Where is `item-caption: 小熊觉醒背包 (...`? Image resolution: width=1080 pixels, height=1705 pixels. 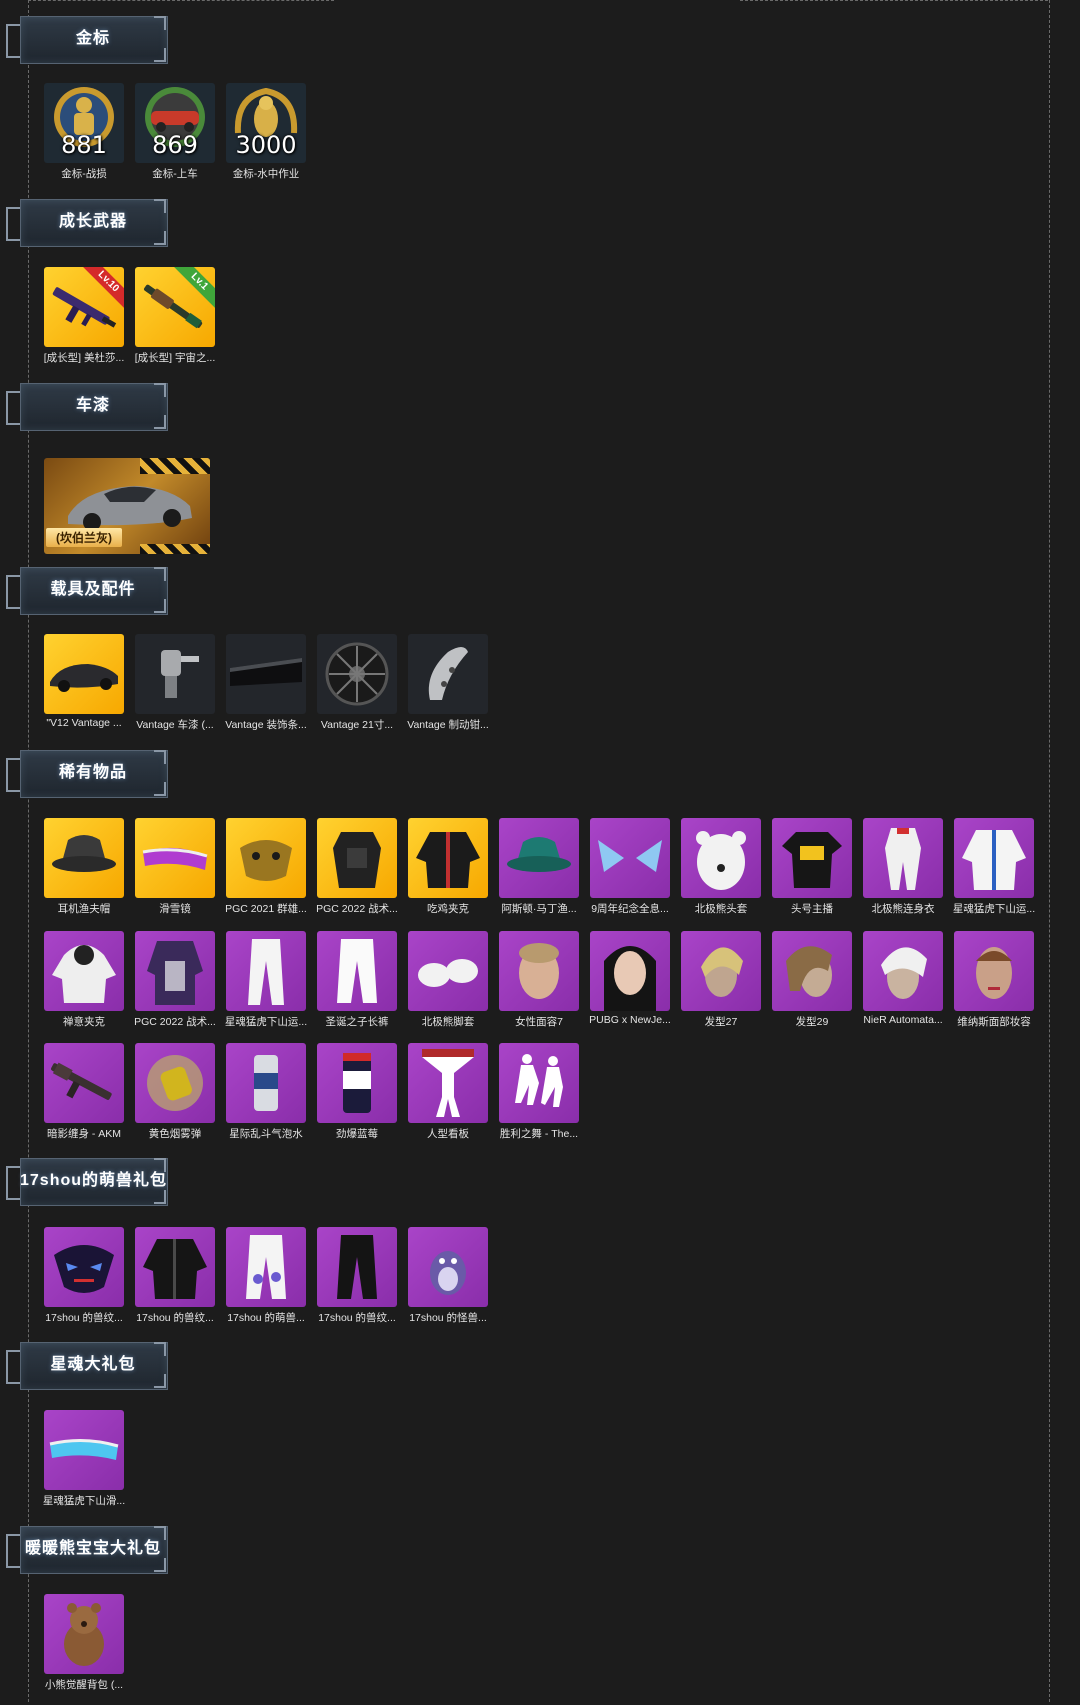
item-caption: 小熊觉醒背包 (... is located at coordinates (84, 1685).